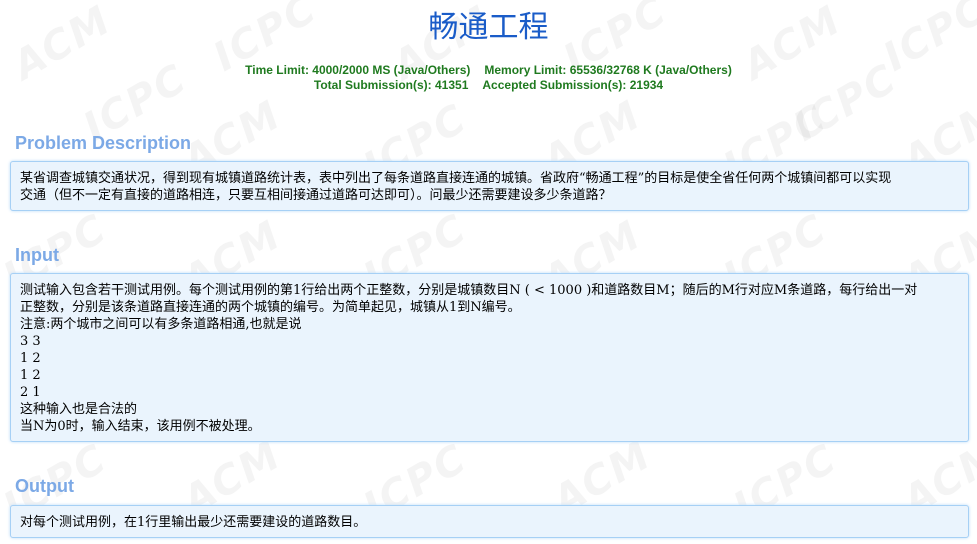 The width and height of the screenshot is (977, 544). Describe the element at coordinates (30, 341) in the screenshot. I see `input-line: 3 3` at that location.